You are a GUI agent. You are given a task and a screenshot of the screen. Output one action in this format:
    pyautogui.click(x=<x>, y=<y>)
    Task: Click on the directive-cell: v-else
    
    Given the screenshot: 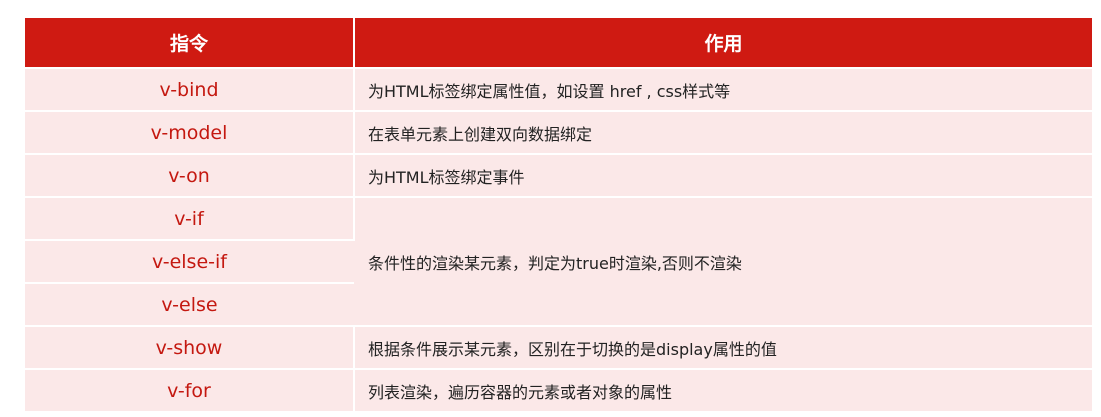 What is the action you would take?
    pyautogui.click(x=189, y=305)
    